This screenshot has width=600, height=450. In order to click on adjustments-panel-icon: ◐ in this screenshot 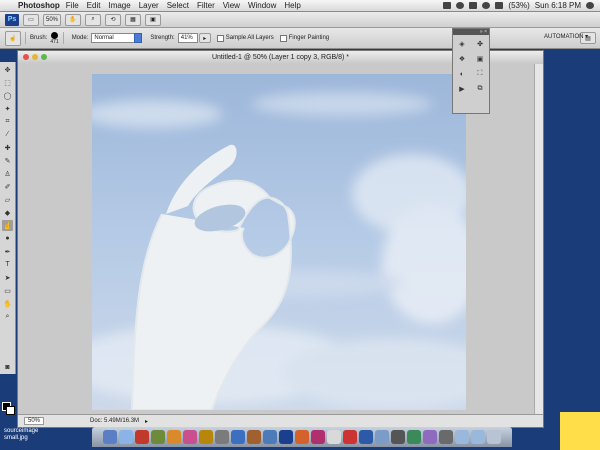, I will do `click(462, 74)`.